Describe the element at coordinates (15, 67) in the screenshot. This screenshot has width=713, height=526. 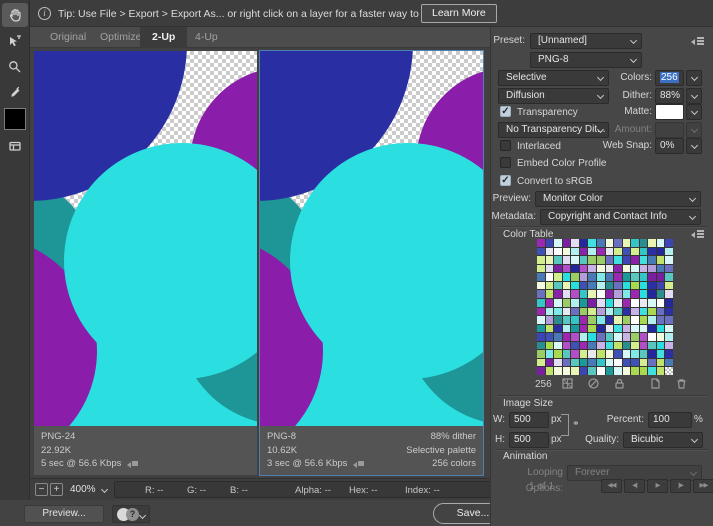
I see `zoom-tool` at that location.